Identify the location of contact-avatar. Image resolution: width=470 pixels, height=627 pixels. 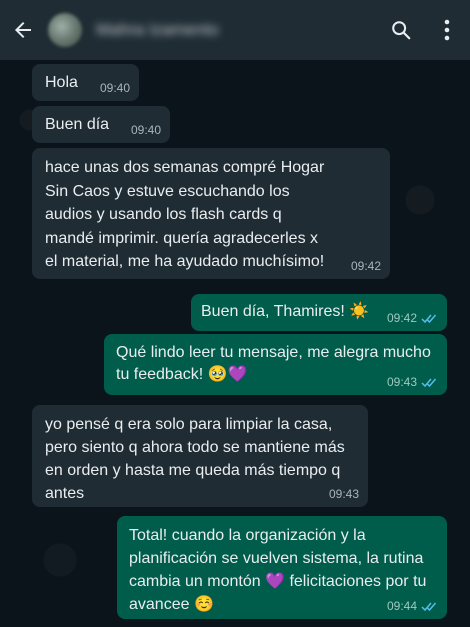
(65, 30).